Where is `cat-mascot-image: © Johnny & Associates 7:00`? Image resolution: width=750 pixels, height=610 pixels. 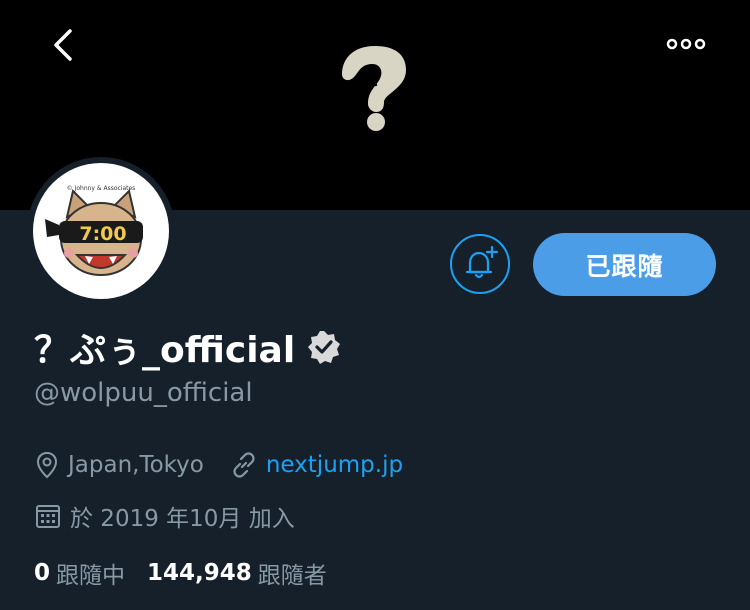 cat-mascot-image: © Johnny & Associates 7:00 is located at coordinates (94, 230).